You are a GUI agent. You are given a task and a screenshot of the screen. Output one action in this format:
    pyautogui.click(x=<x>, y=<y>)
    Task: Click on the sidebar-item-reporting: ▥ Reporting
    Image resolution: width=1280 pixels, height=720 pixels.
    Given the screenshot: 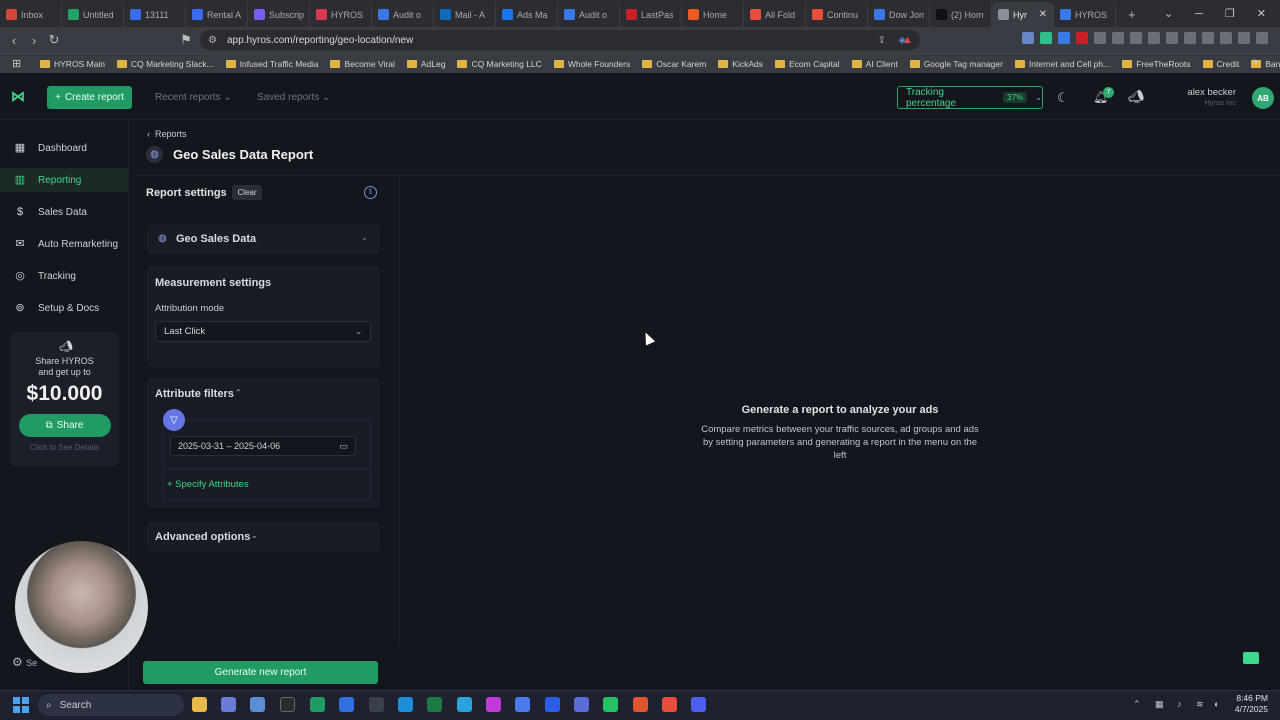 What is the action you would take?
    pyautogui.click(x=64, y=180)
    